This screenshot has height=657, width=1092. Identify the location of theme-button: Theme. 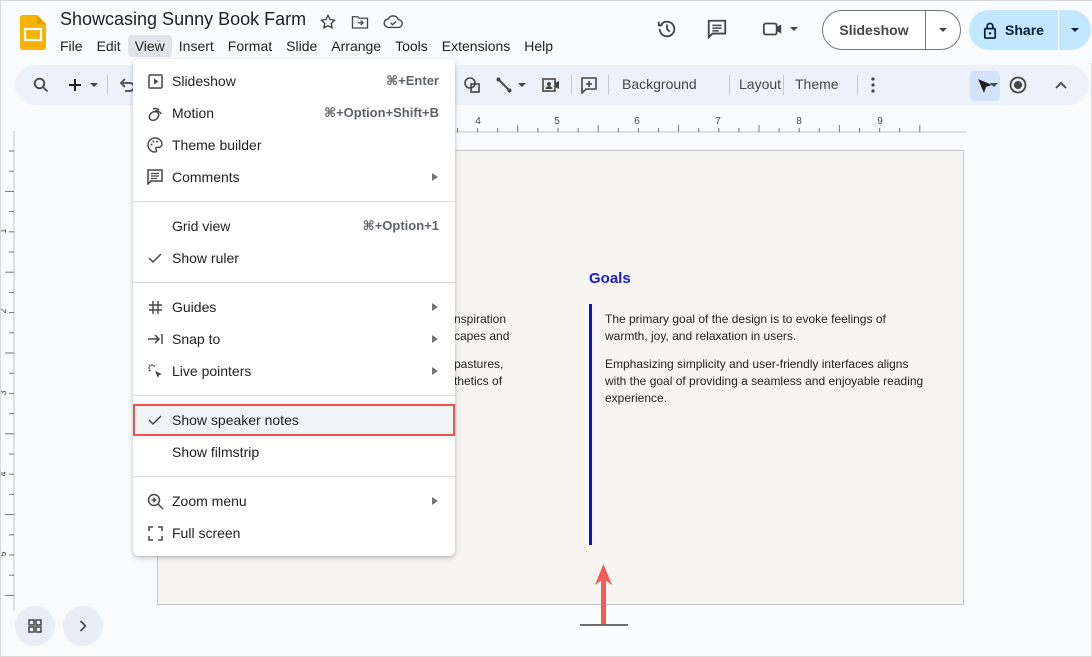
(817, 84).